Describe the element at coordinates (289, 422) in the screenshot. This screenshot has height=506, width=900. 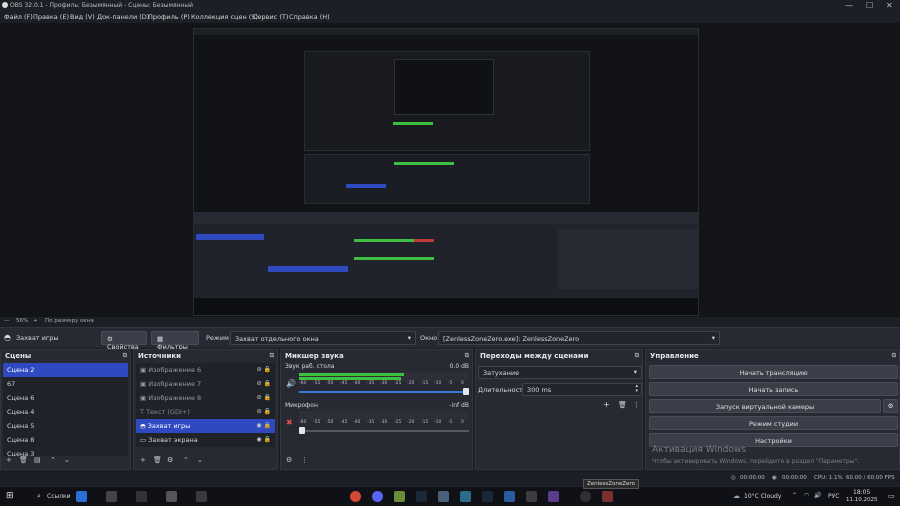
I see `mic-muted-icon: ✖` at that location.